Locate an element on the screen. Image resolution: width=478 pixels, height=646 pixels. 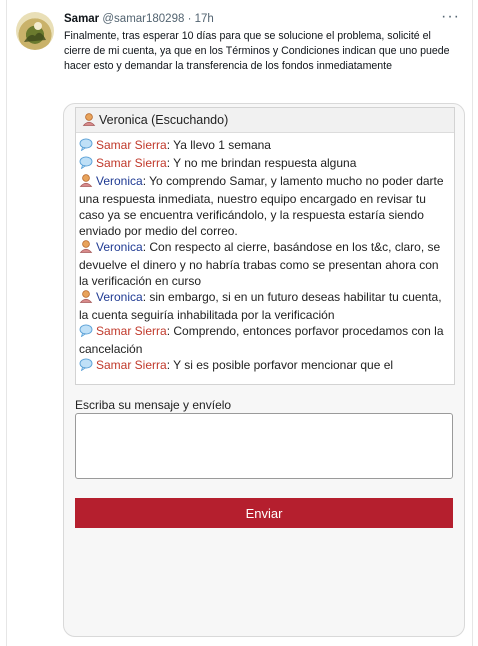
chat-message: Samar Sierra: Ya llevo 1 semana is located at coordinates (265, 146).